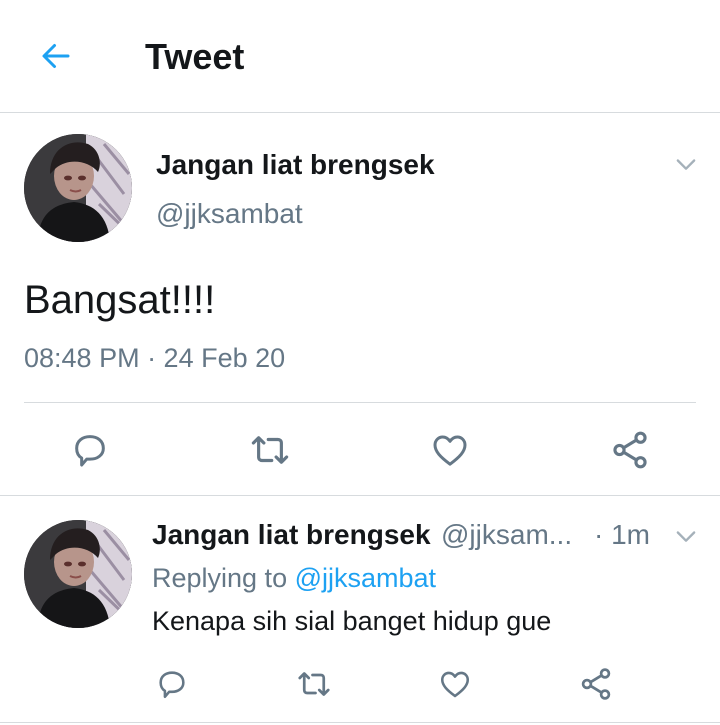  I want to click on back-button, so click(56, 56).